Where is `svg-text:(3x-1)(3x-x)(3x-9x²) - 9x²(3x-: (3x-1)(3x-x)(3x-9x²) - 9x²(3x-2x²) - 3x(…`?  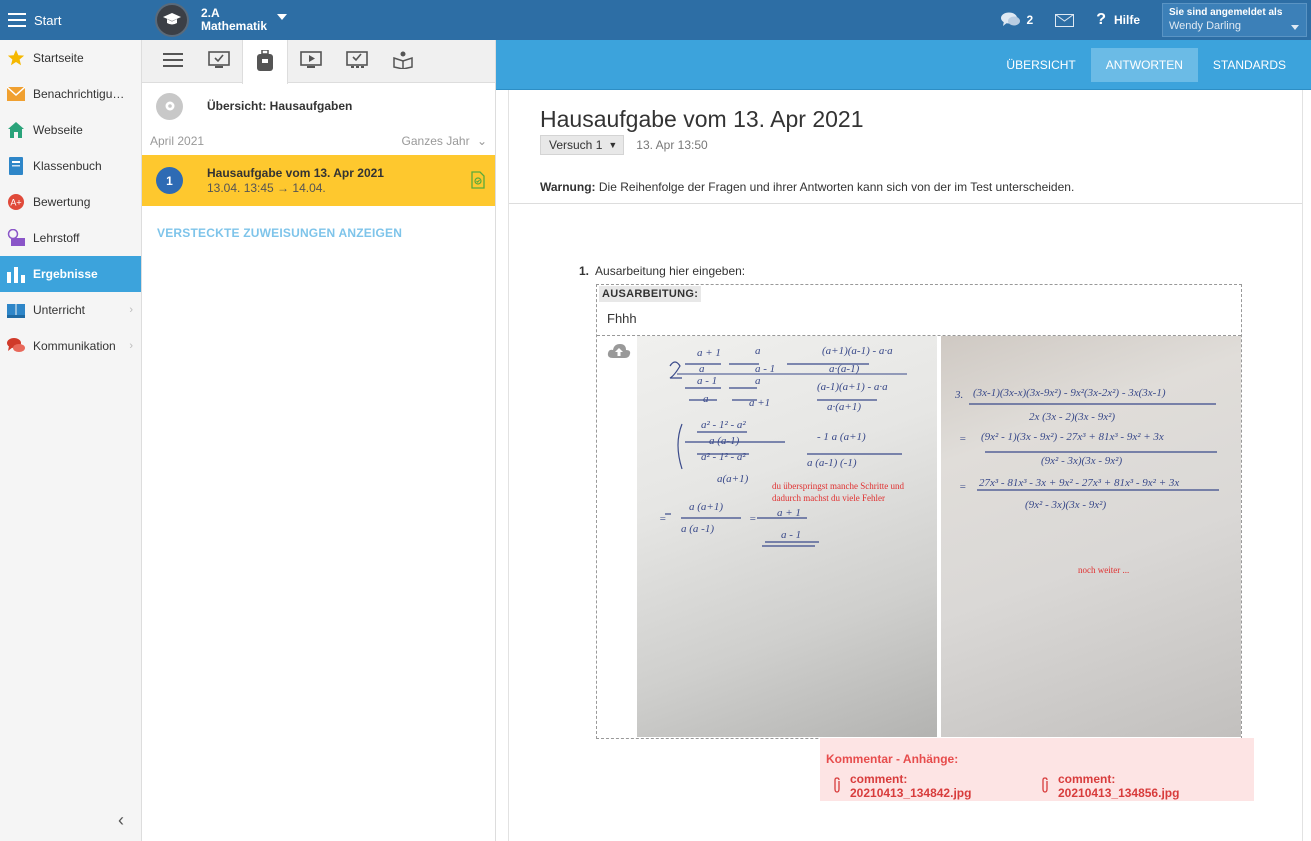
svg-text:(3x-1)(3x-x)(3x-9x²) - 9x²(3x-: (3x-1)(3x-x)(3x-9x²) - 9x²(3x-2x²) - 3x(… is located at coordinates (1069, 393).